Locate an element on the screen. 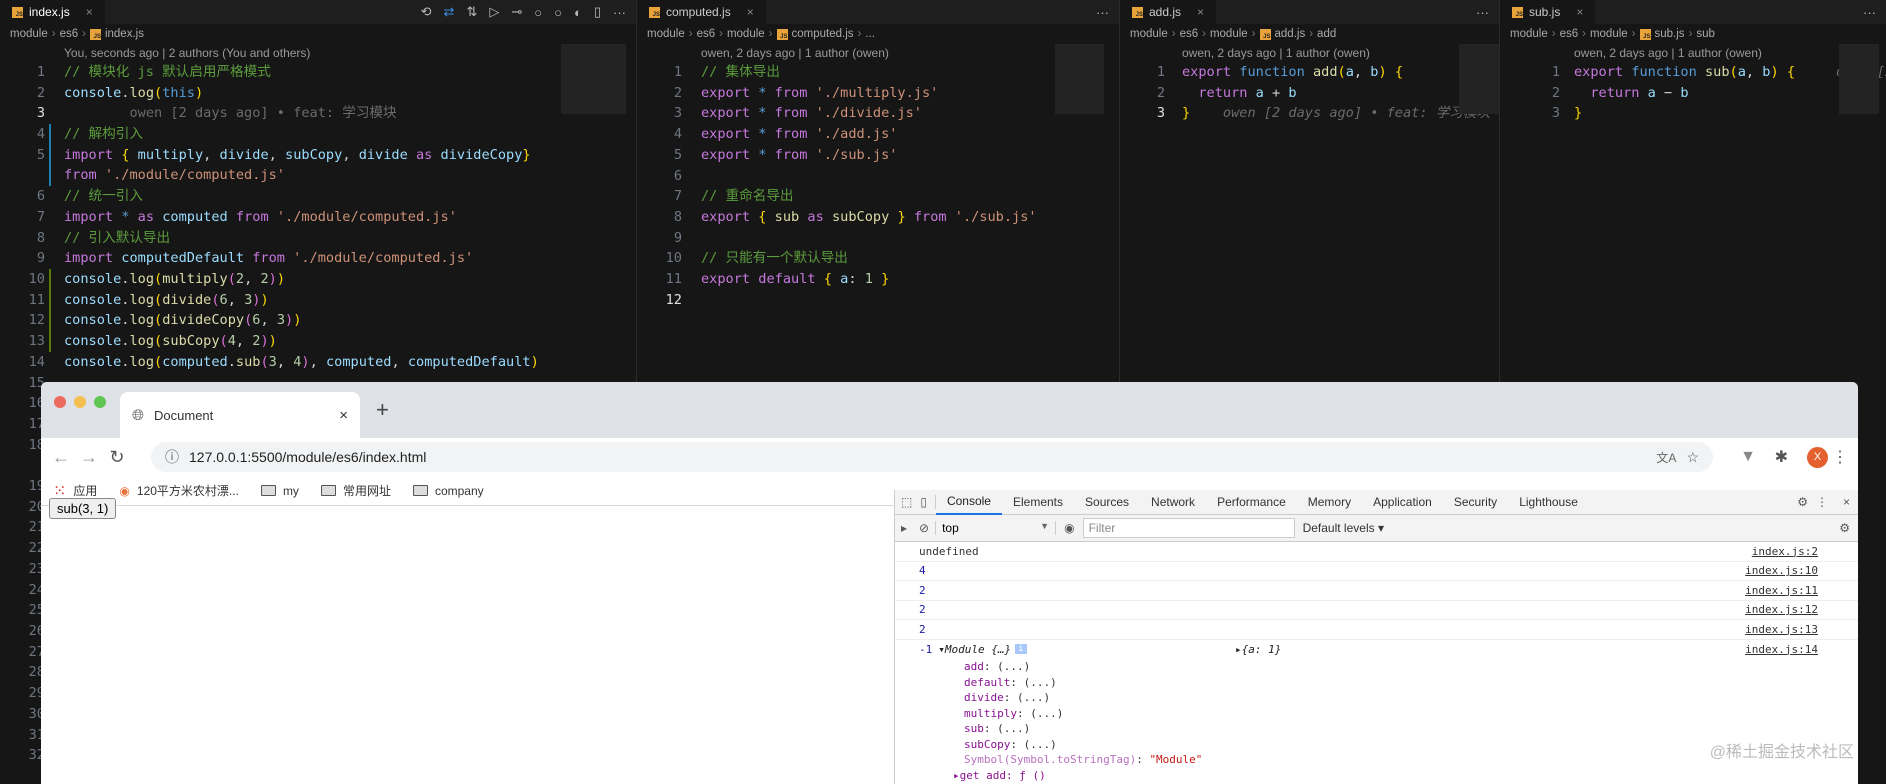 This screenshot has width=1886, height=784. tab-elements: Elements is located at coordinates (1038, 502).